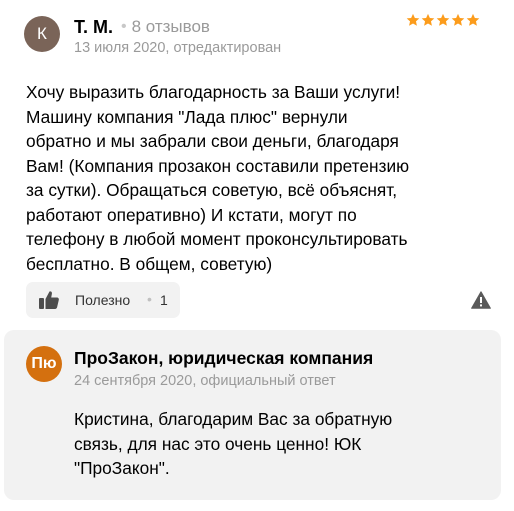  What do you see at coordinates (191, 214) in the screenshot?
I see `review-text-line: работают оперативно) И кстати, могут по` at bounding box center [191, 214].